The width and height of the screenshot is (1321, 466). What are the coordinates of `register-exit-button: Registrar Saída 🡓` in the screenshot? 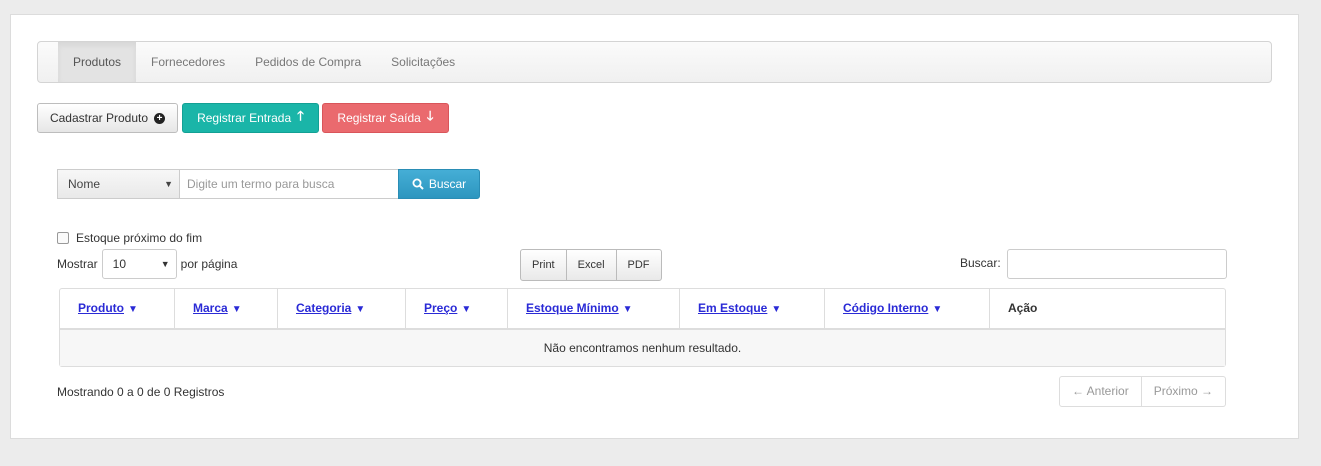 It's located at (385, 118).